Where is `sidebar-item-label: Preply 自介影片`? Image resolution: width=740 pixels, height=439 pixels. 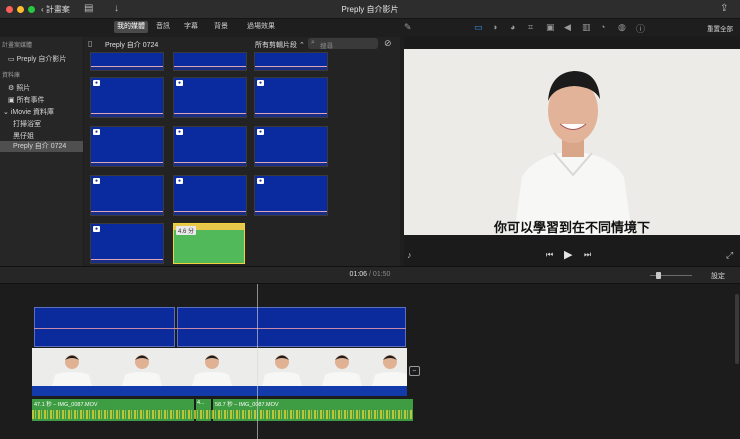
sidebar-item-label: Preply 自介影片 is located at coordinates (41, 59).